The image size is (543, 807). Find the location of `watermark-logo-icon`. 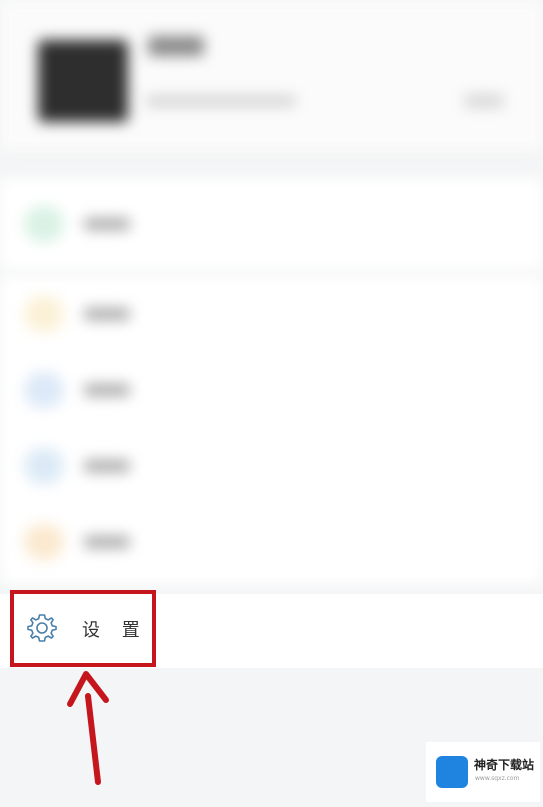

watermark-logo-icon is located at coordinates (452, 772).